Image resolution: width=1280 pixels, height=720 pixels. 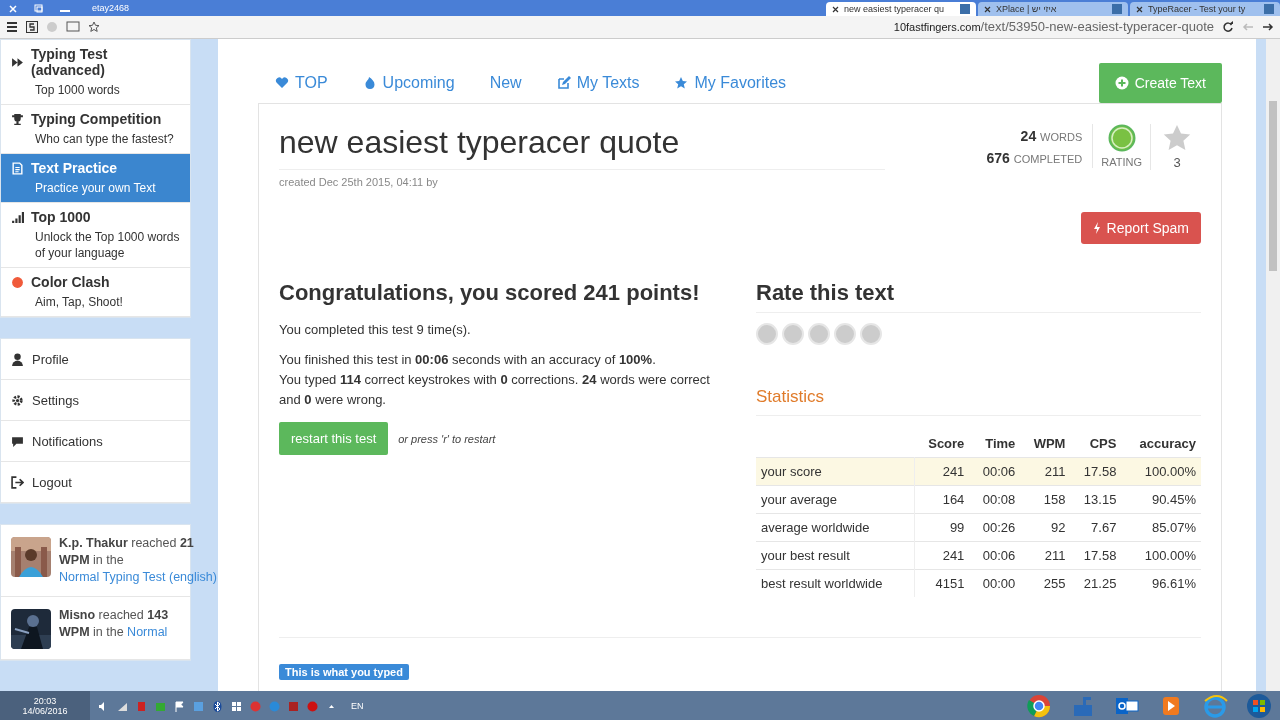 I want to click on table-cell: 00:08, so click(x=995, y=499).